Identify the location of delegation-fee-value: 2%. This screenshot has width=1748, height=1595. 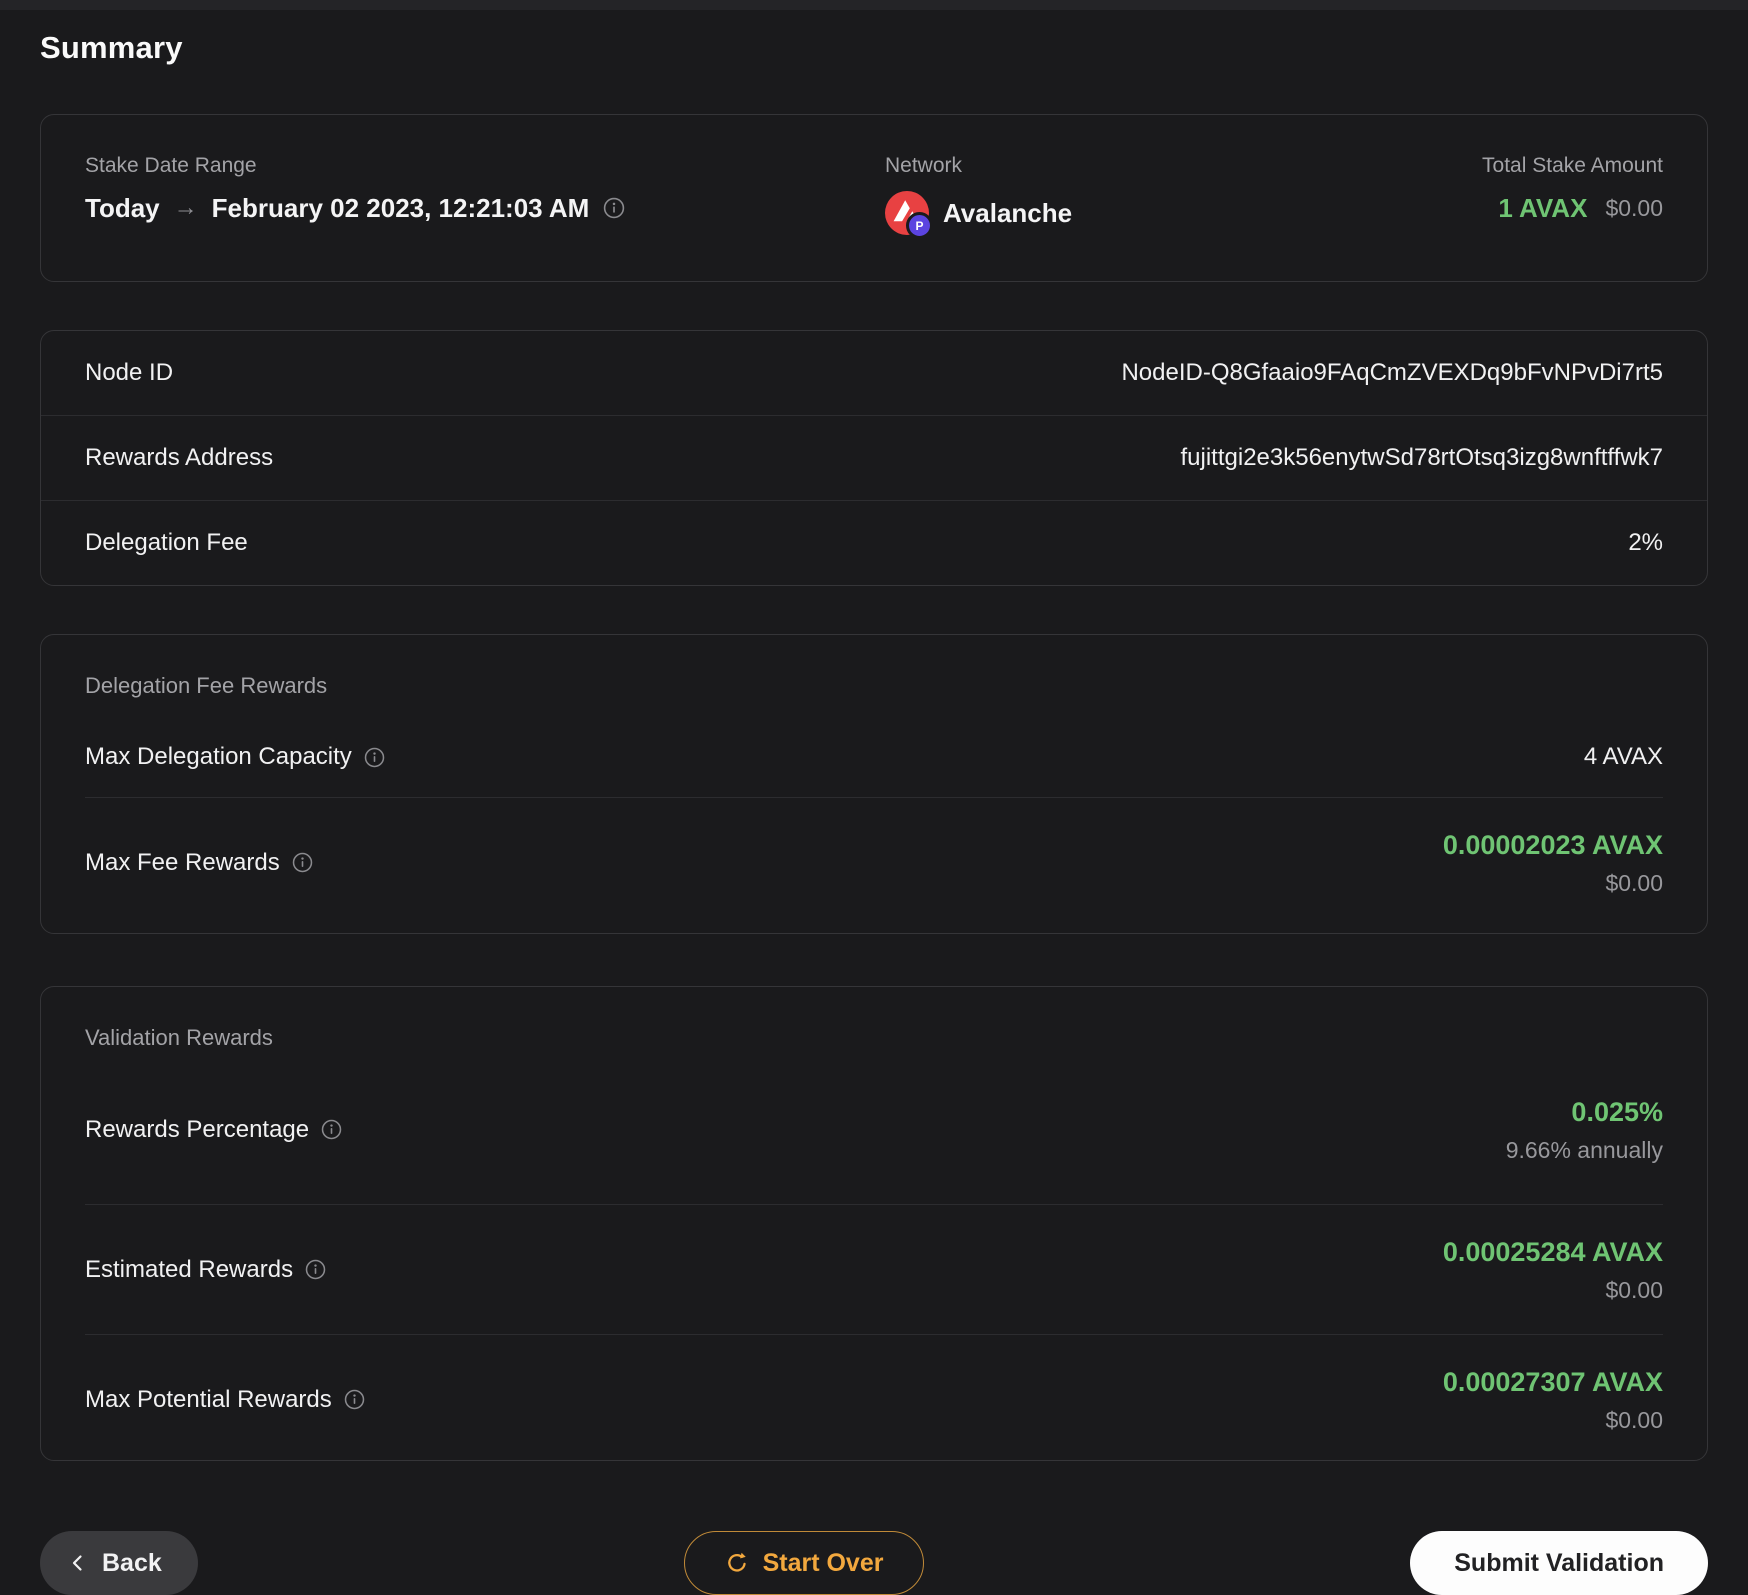
(1645, 542).